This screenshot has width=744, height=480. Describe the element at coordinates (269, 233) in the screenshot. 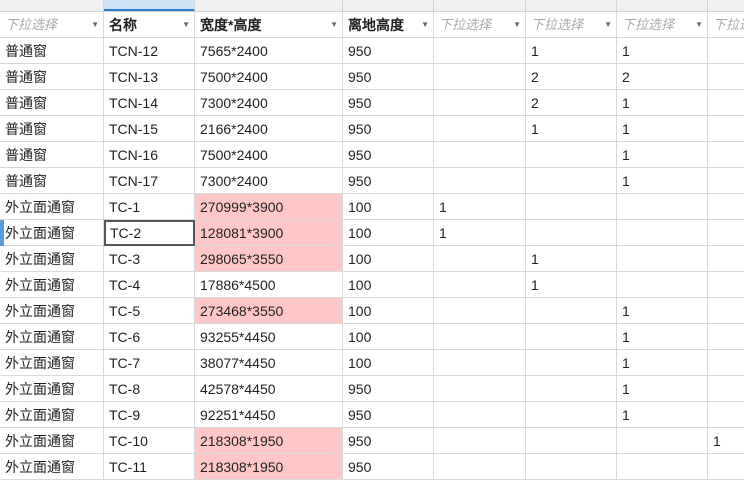

I see `table-cell: 128081*3900` at that location.